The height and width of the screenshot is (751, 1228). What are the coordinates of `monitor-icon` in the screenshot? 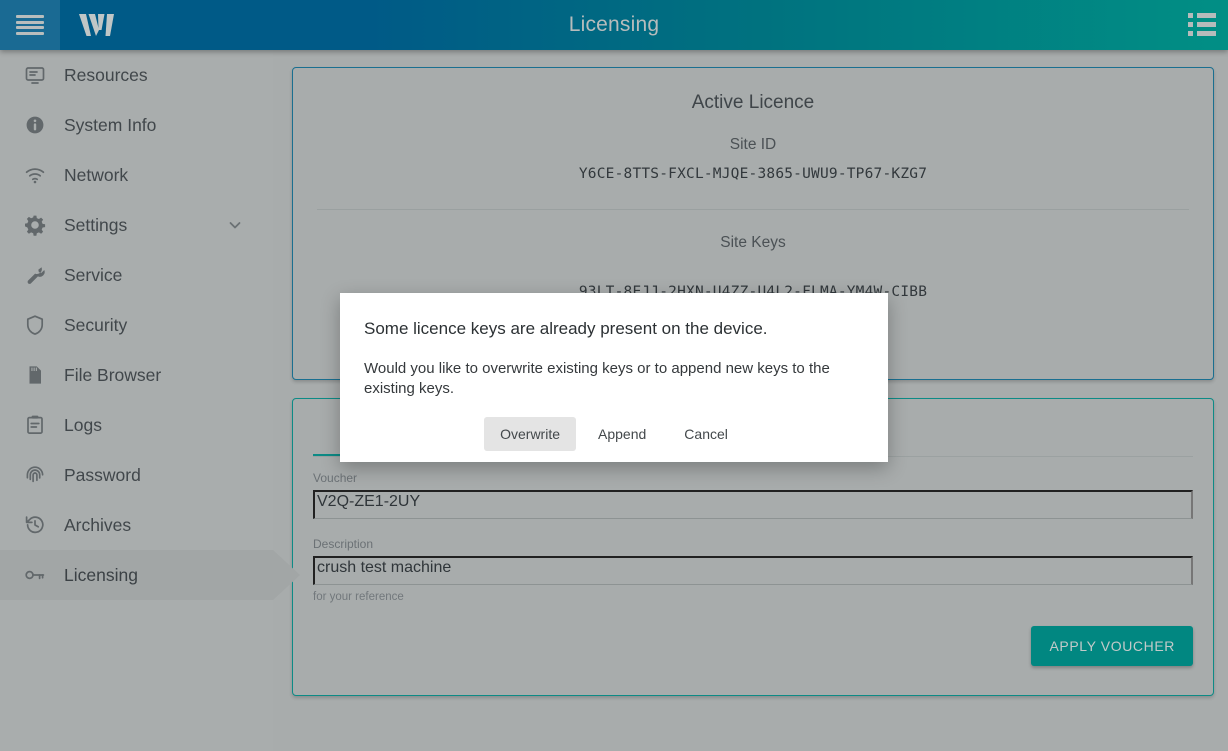 It's located at (35, 75).